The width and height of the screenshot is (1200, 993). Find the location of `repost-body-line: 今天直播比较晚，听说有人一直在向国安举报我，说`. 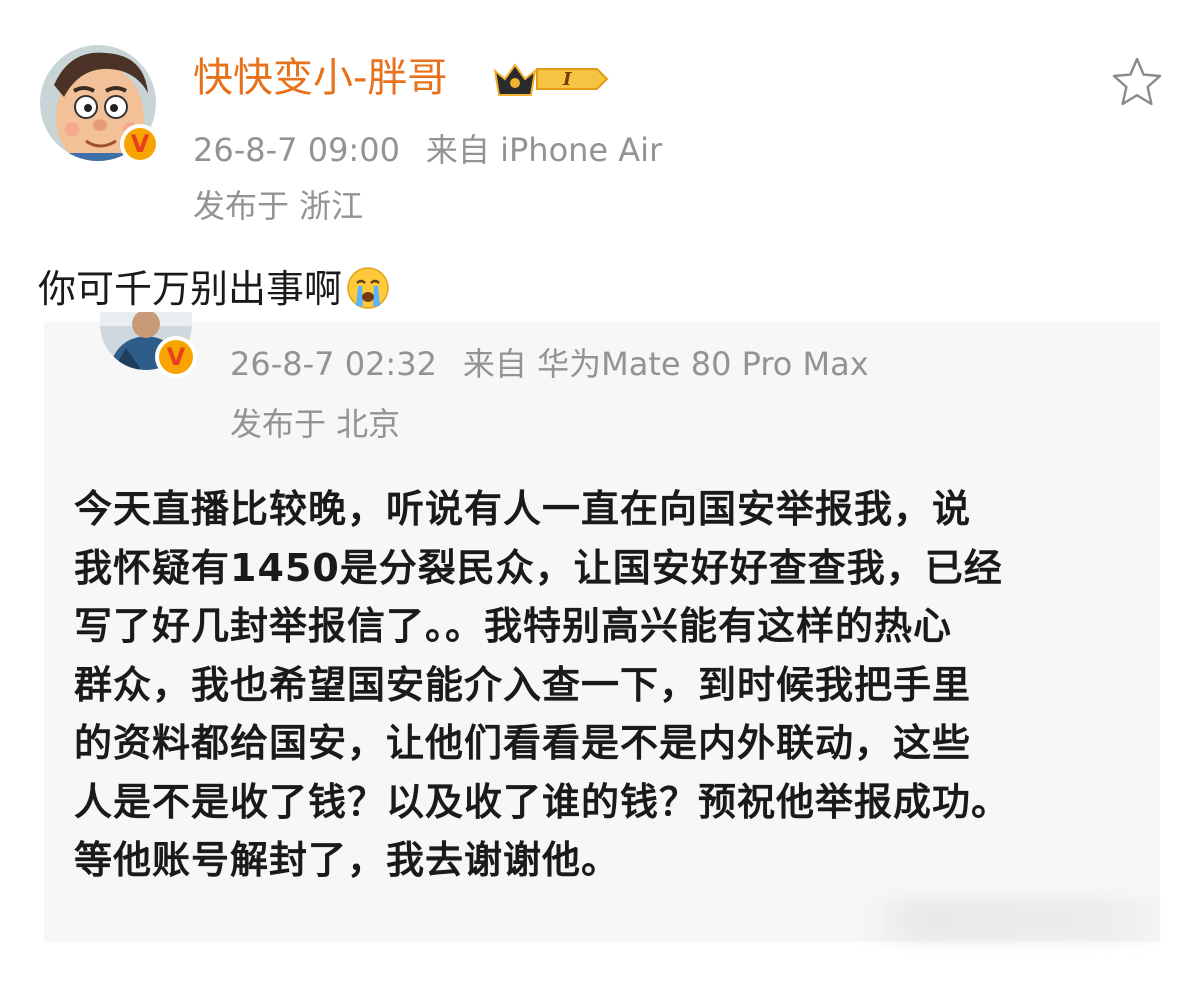

repost-body-line: 今天直播比较晚，听说有人一直在向国安举报我，说 is located at coordinates (523, 509).